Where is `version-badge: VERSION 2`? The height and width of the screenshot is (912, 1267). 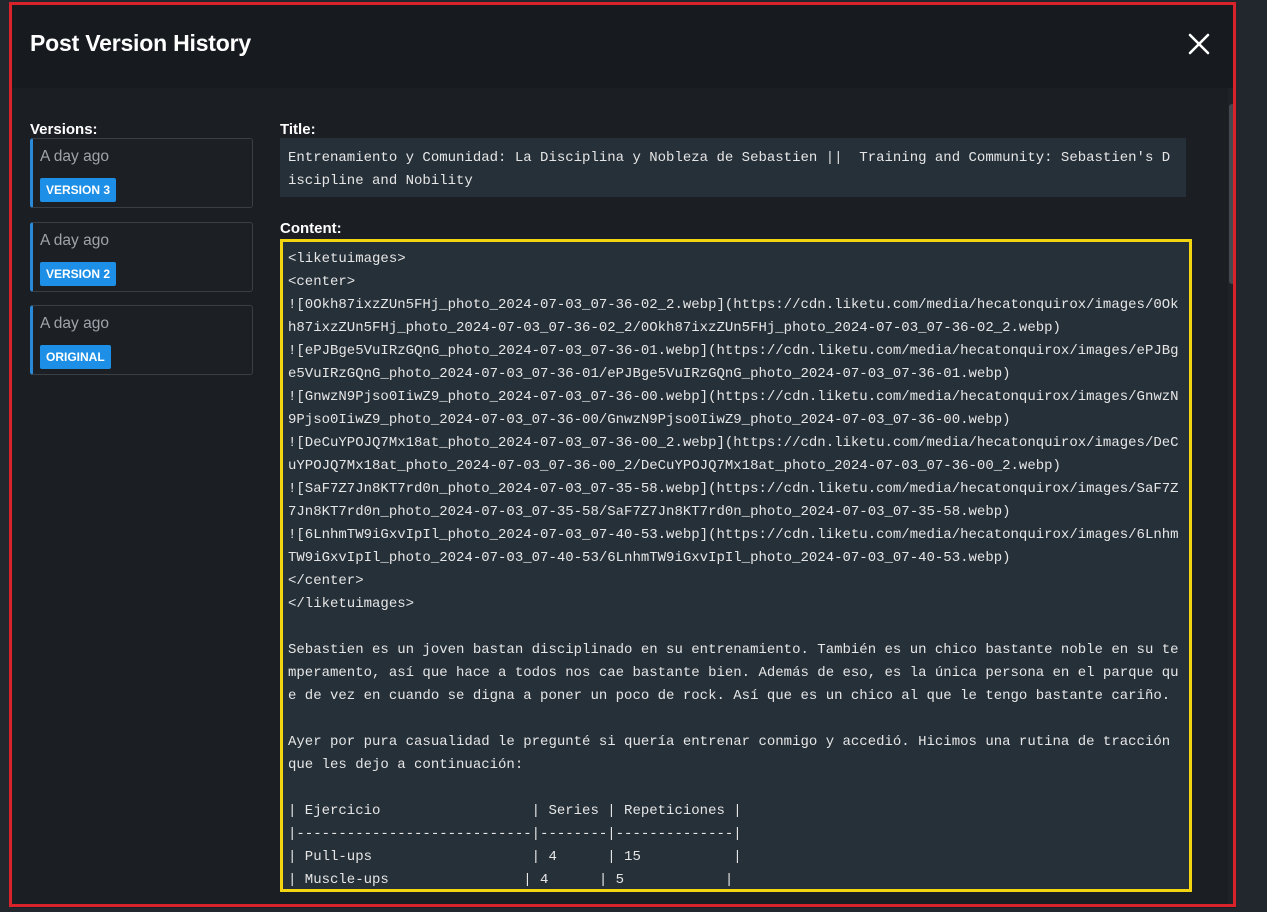 version-badge: VERSION 2 is located at coordinates (78, 274).